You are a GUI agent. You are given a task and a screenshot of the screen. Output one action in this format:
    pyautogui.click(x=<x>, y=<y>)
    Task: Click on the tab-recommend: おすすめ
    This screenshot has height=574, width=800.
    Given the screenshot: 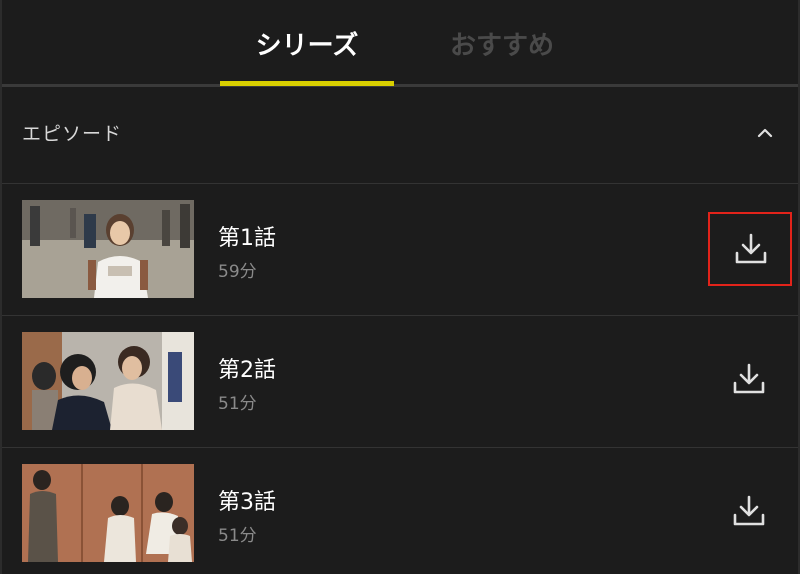 What is the action you would take?
    pyautogui.click(x=502, y=54)
    